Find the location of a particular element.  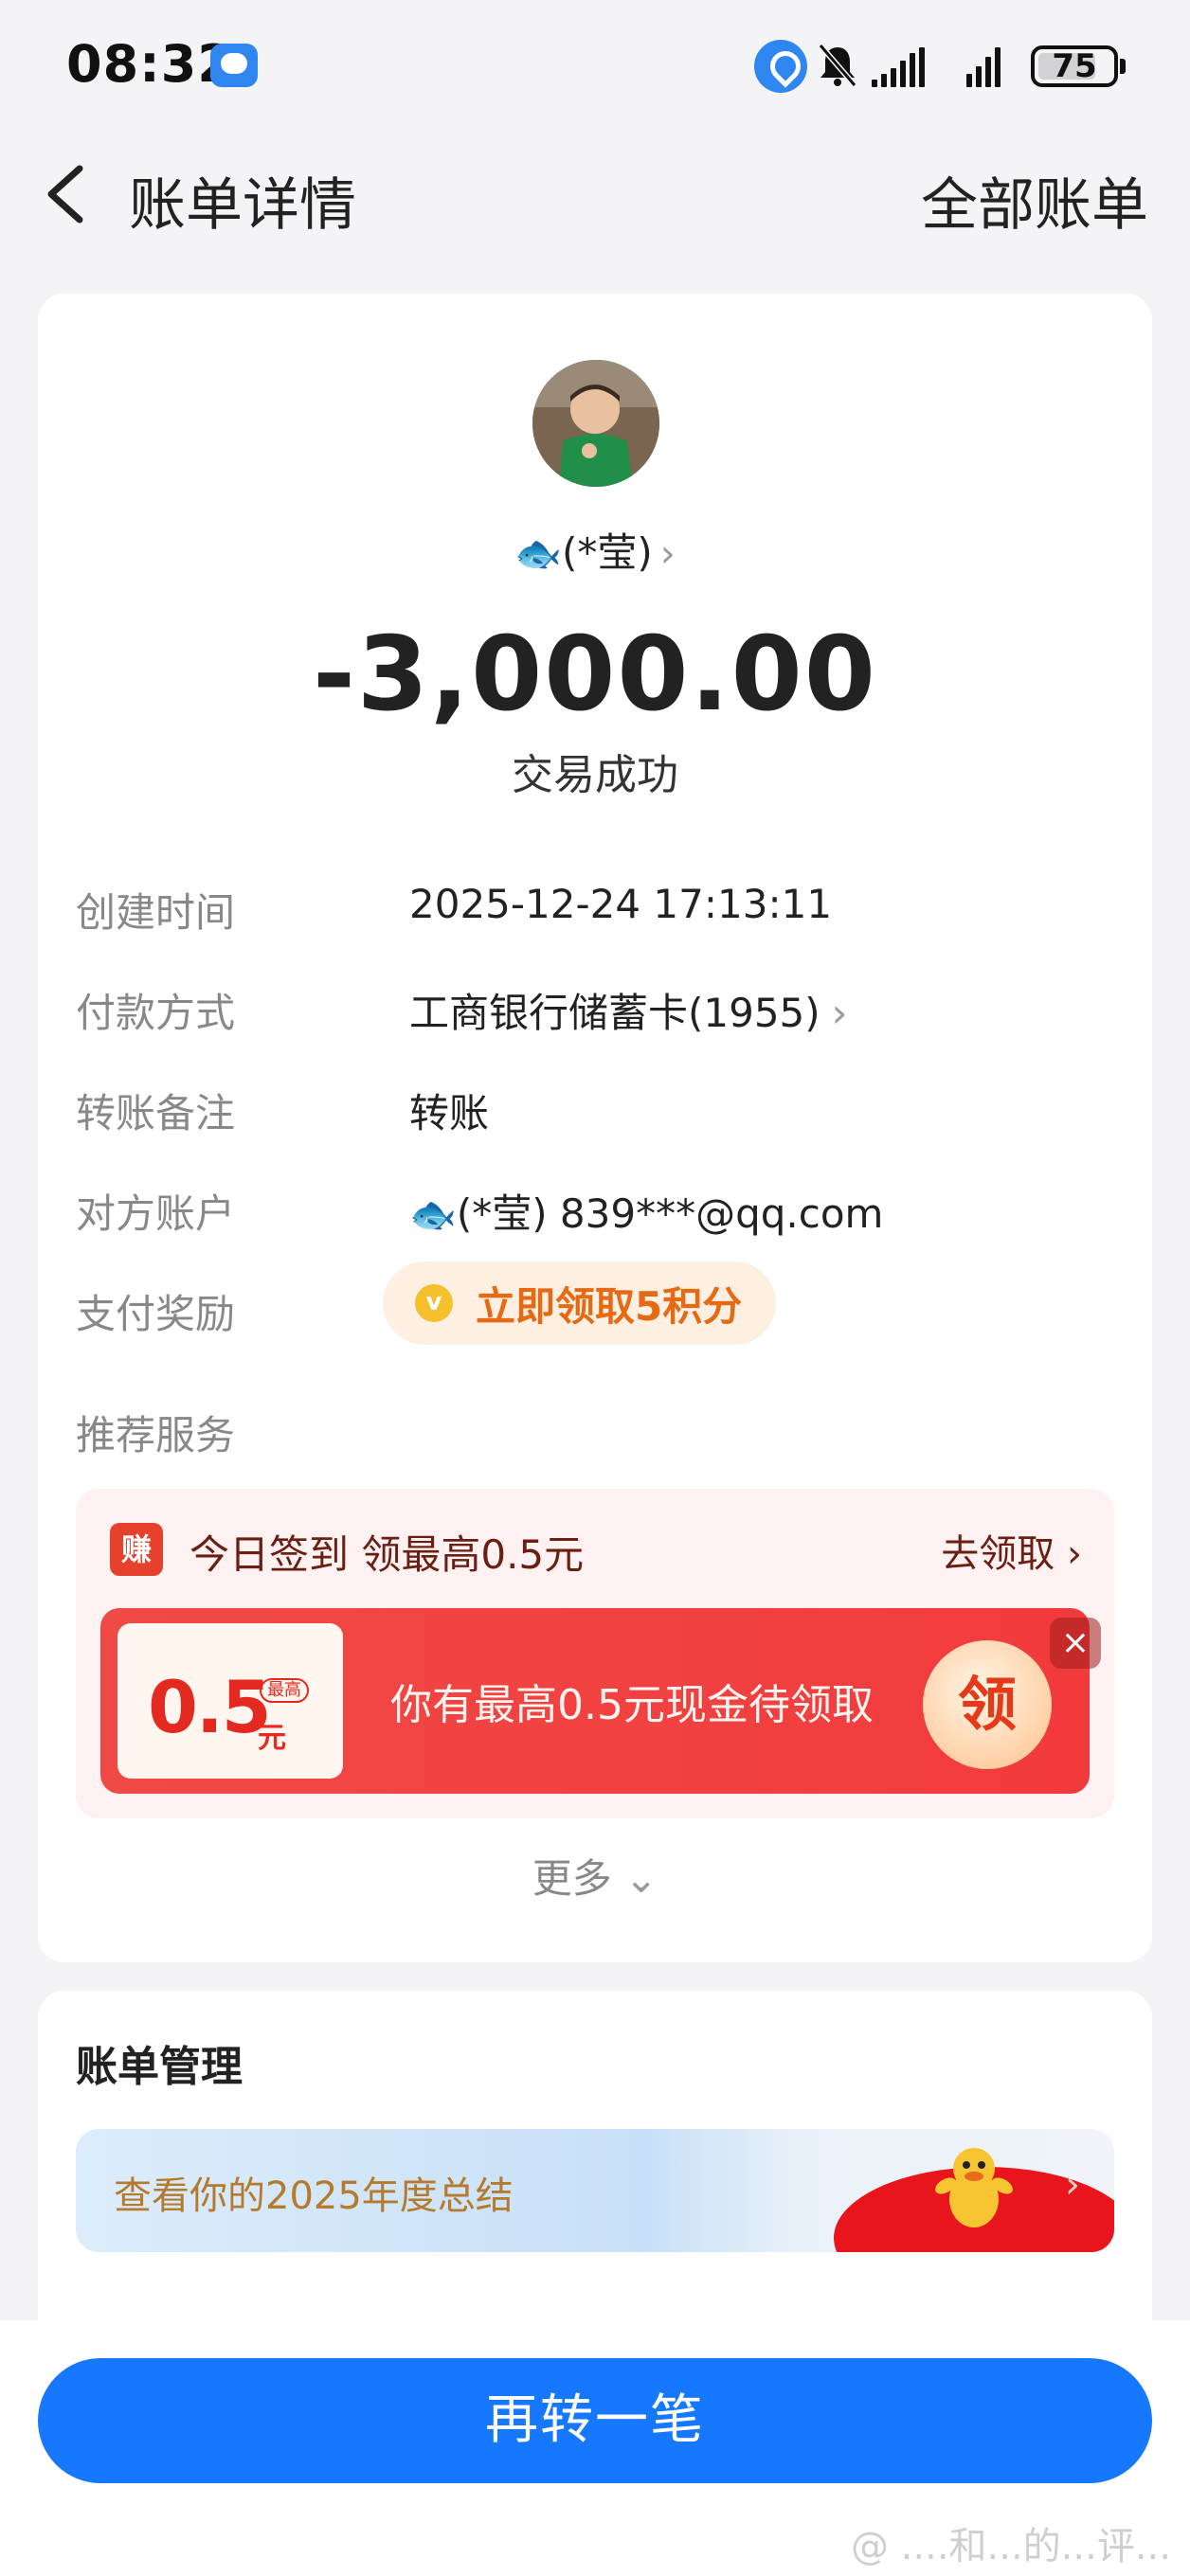

banner-text: 你有最高0.5元现金待领取 is located at coordinates (632, 1705).